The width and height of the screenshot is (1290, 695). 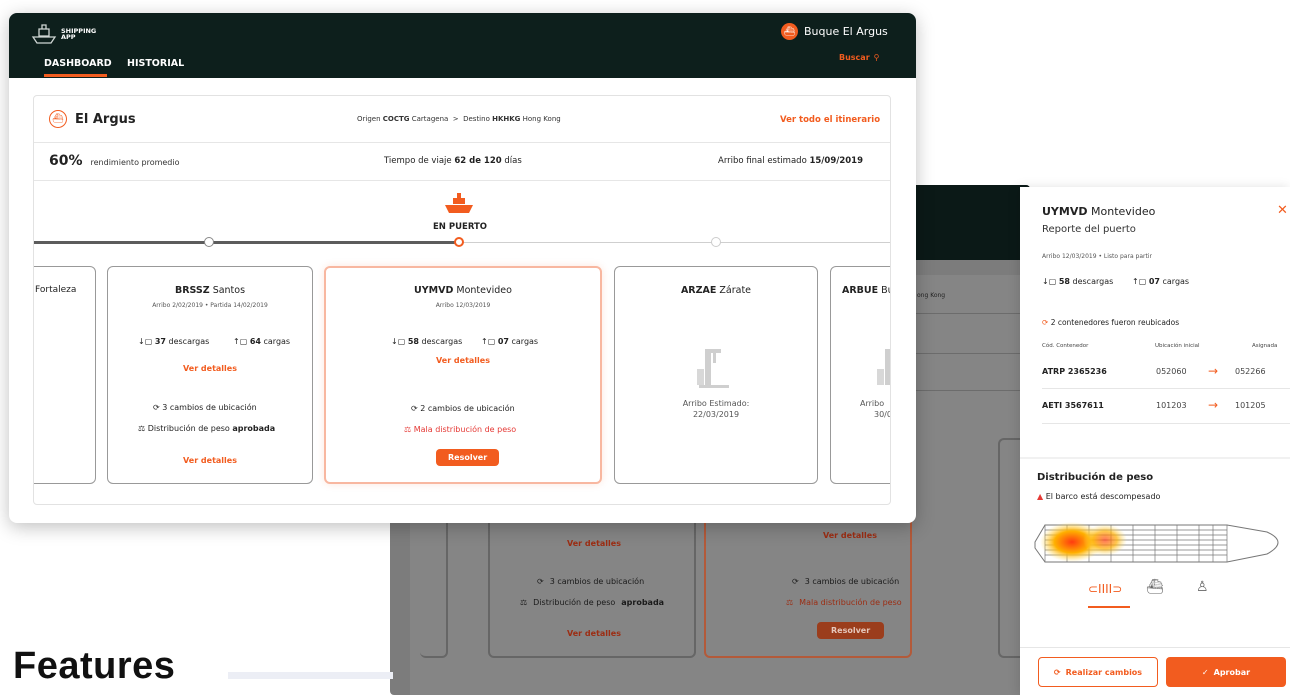 I want to click on port-card-zarate: ARZAE Zárate Arribo Estimado: 22/03/2019, so click(x=716, y=375).